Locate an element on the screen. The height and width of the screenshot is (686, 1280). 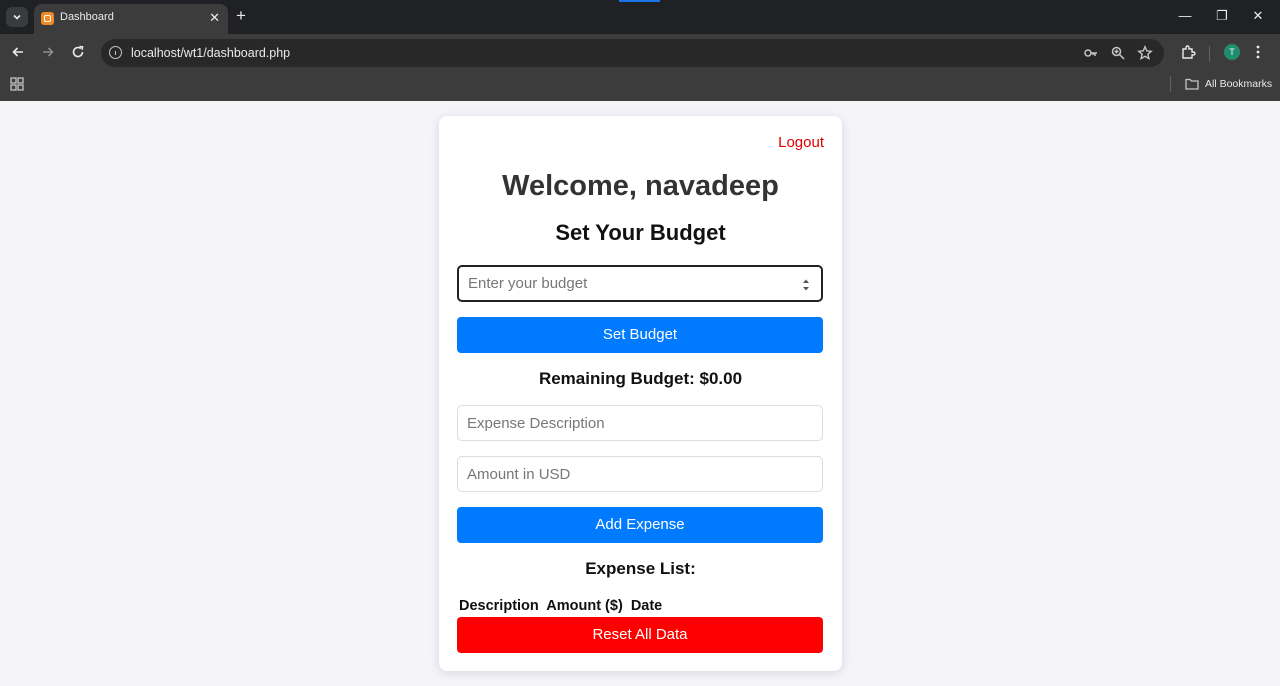
forward-button is located at coordinates (48, 52).